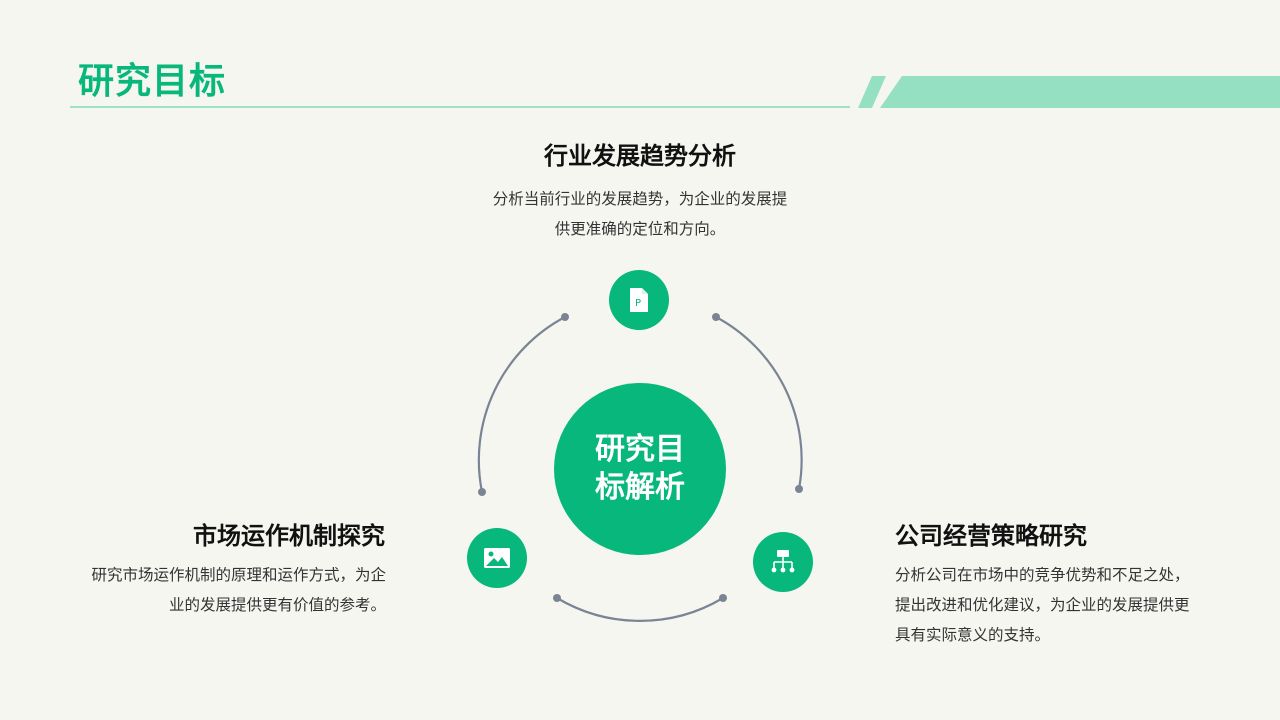  I want to click on center-label: 研究目 标解析, so click(640, 469).